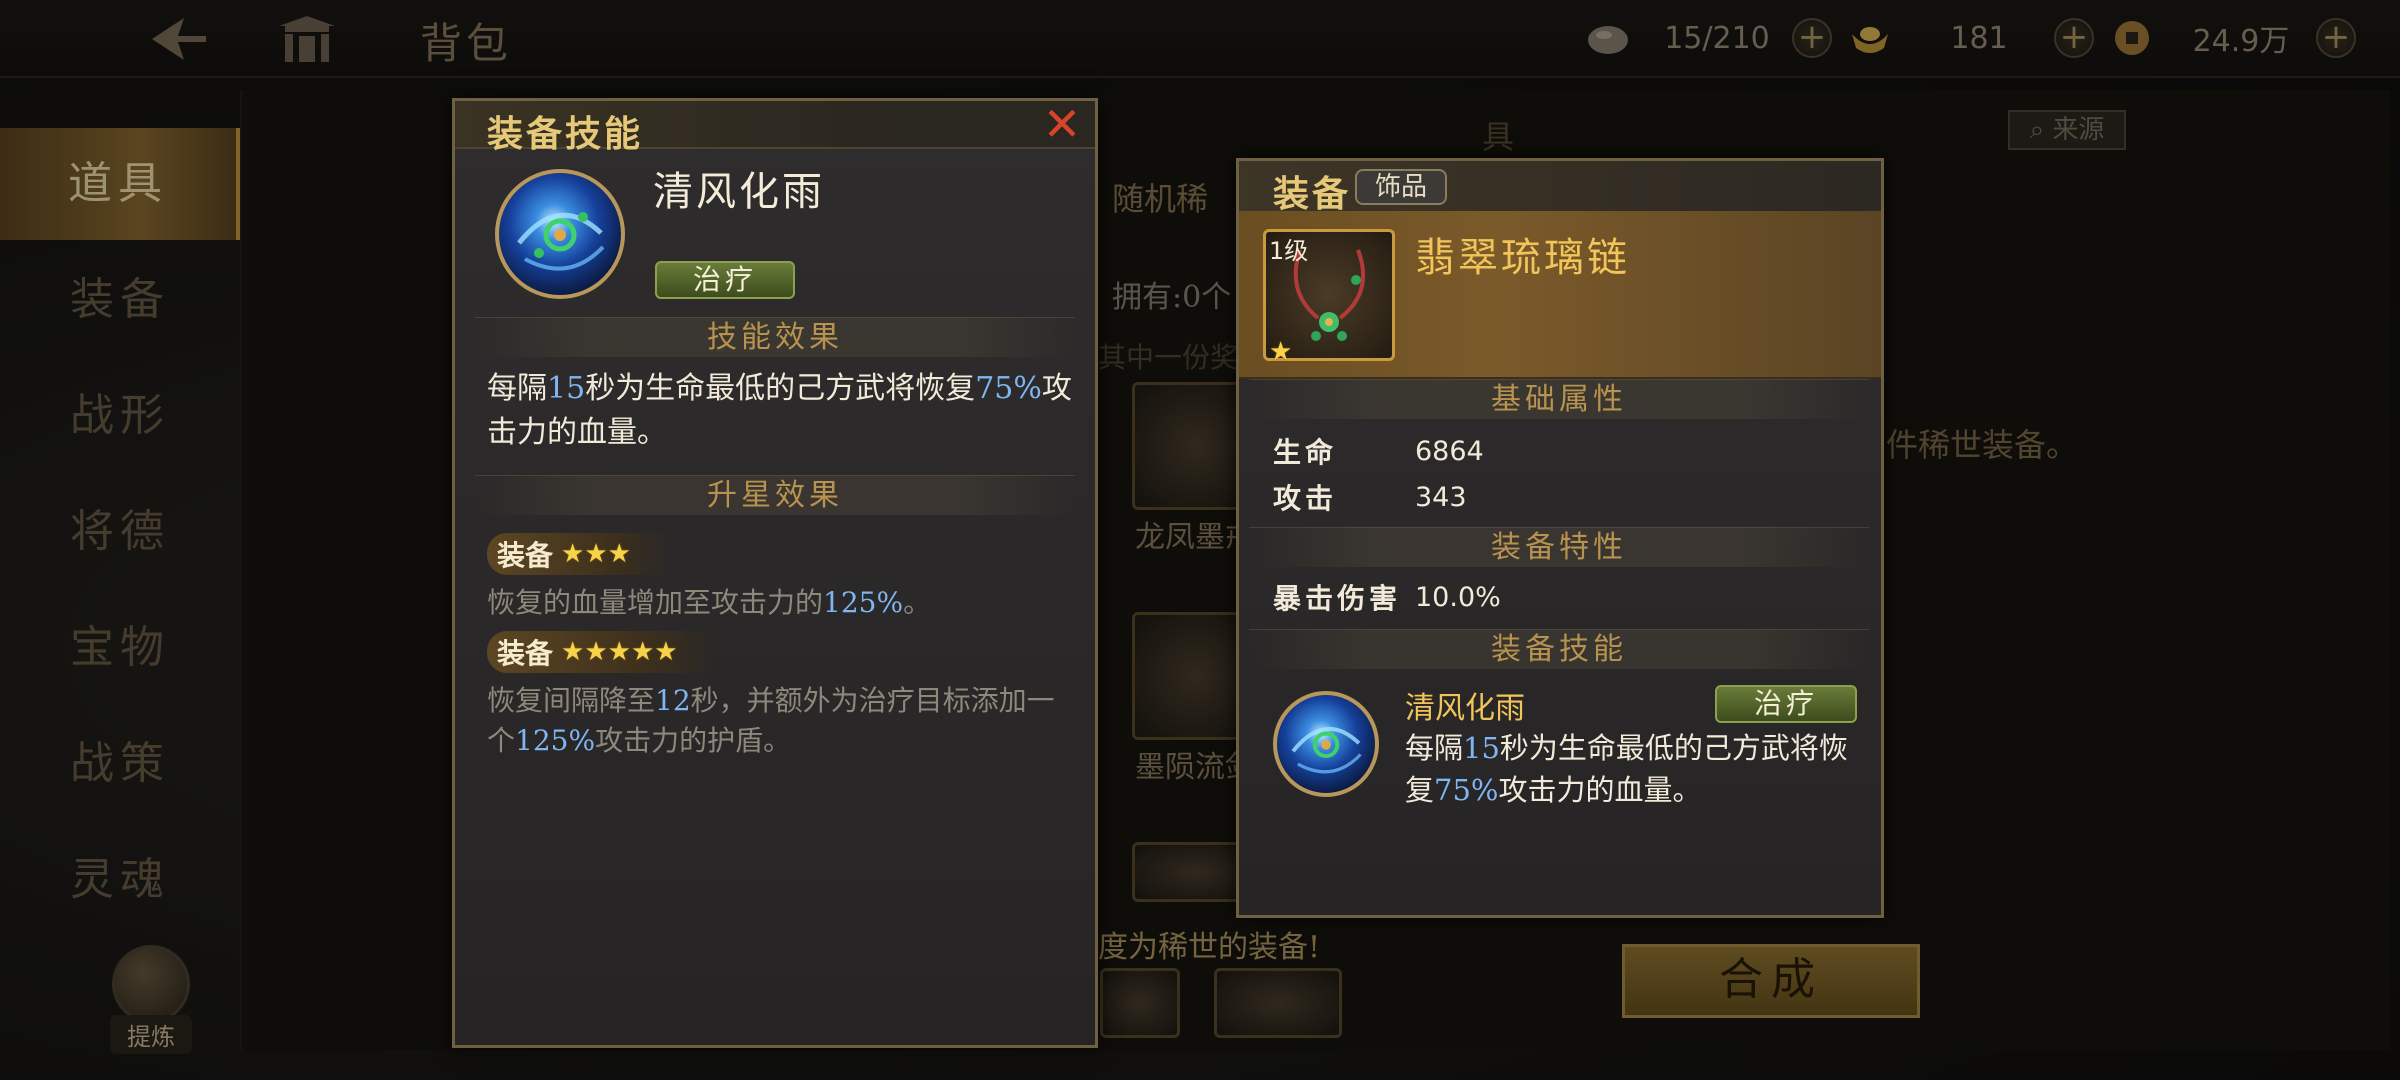 This screenshot has width=2400, height=1080. What do you see at coordinates (1370, 497) in the screenshot?
I see `stat-row-attack: 攻击 343` at bounding box center [1370, 497].